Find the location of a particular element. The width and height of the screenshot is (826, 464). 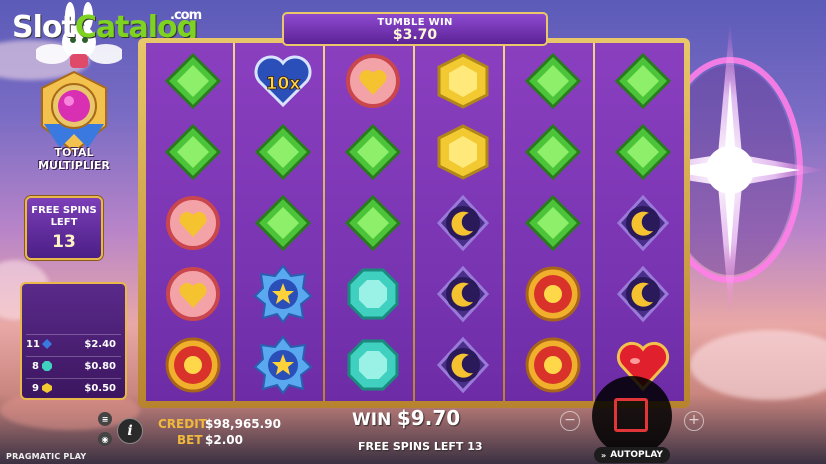

multiplier-10x-symbol: 10x is located at coordinates (283, 81).